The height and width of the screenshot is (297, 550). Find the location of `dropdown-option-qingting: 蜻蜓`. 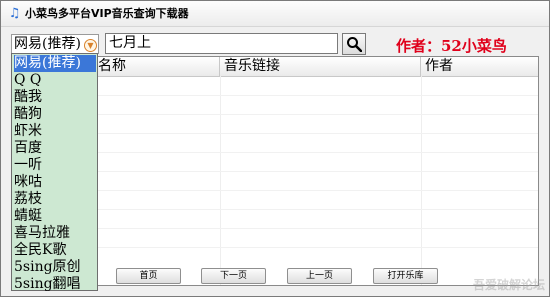

dropdown-option-qingting: 蜻蜓 is located at coordinates (55, 216).